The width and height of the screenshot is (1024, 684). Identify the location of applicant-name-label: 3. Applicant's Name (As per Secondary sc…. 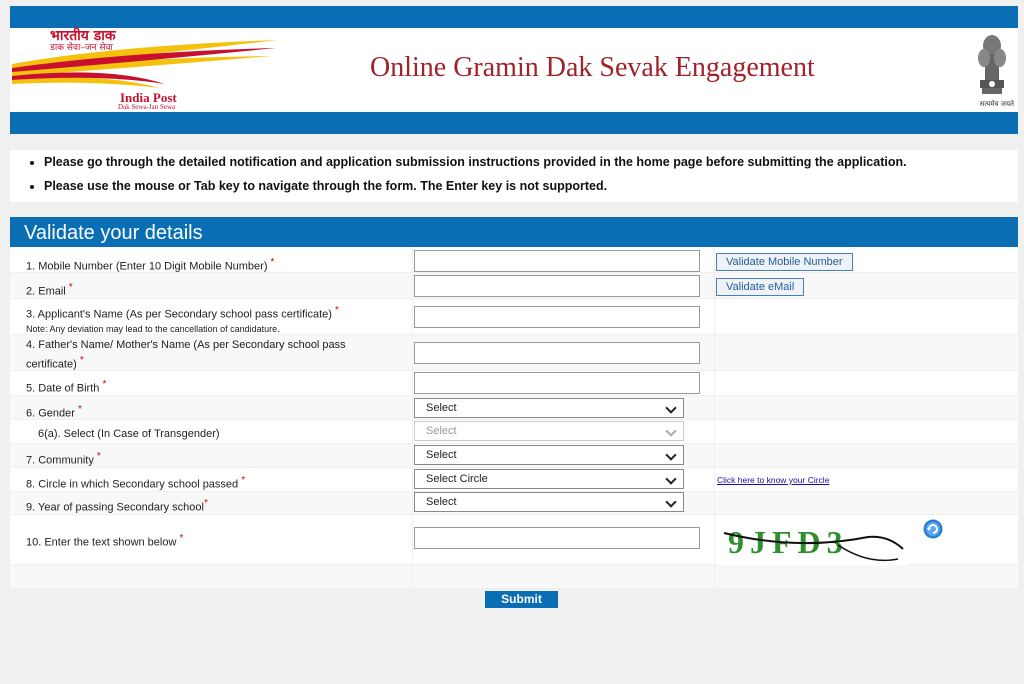
(182, 319).